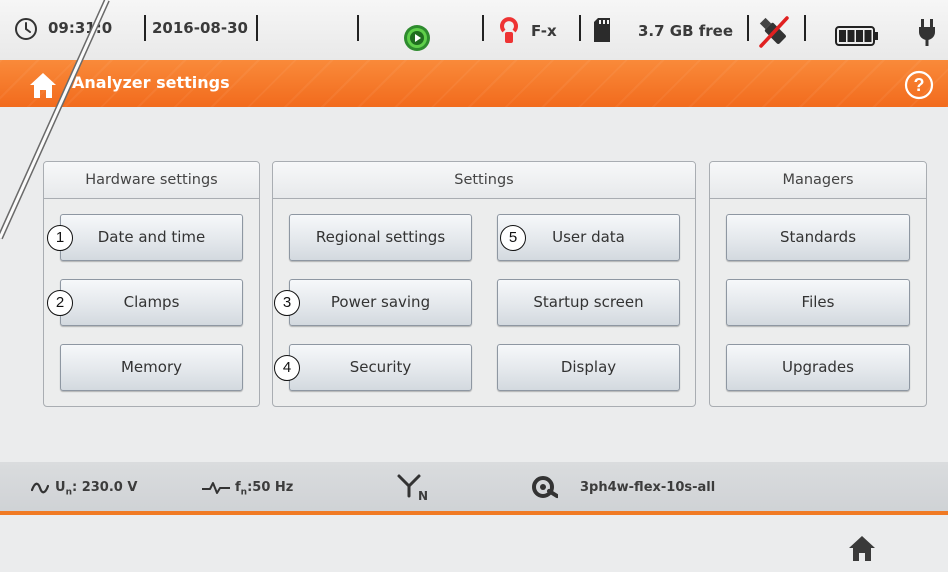  What do you see at coordinates (686, 31) in the screenshot?
I see `storage-free: 3.7 GB free` at bounding box center [686, 31].